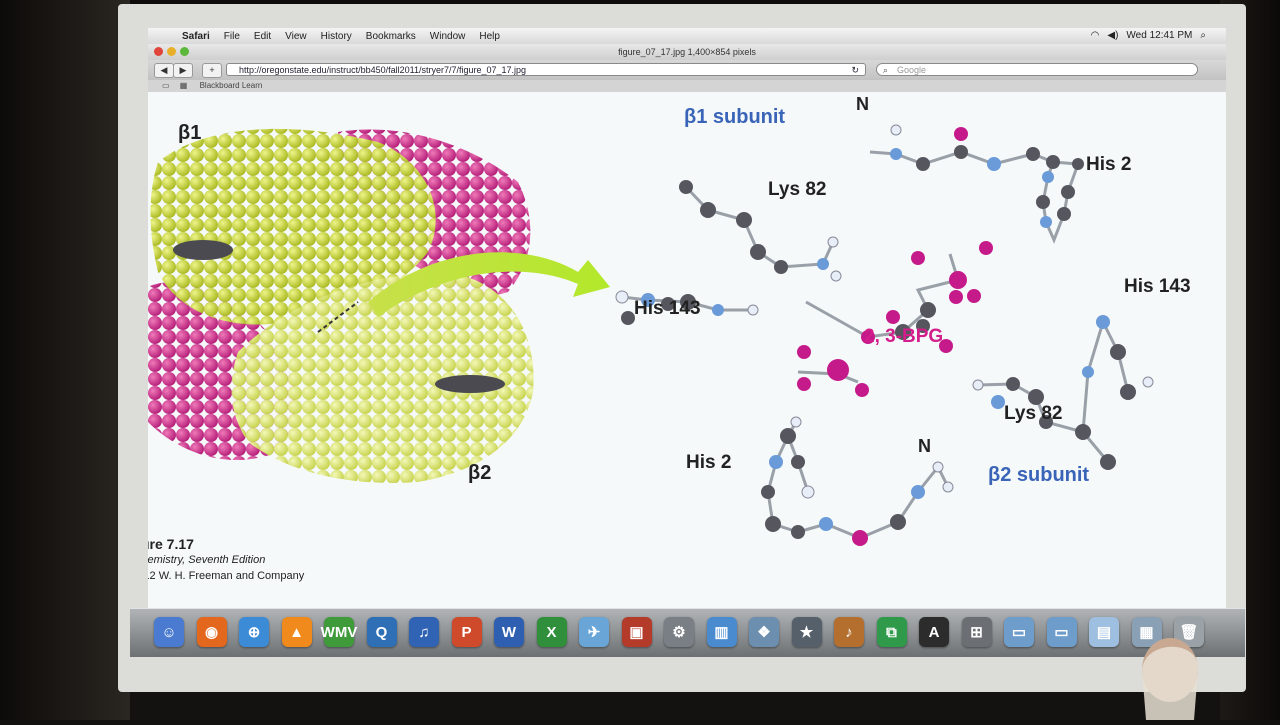  Describe the element at coordinates (166, 85) in the screenshot. I see `reading-list-icon: ▭` at that location.